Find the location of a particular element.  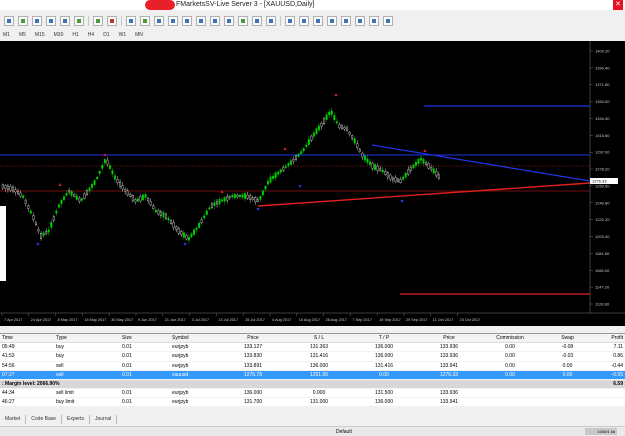

fibonacci-icon is located at coordinates (374, 21).